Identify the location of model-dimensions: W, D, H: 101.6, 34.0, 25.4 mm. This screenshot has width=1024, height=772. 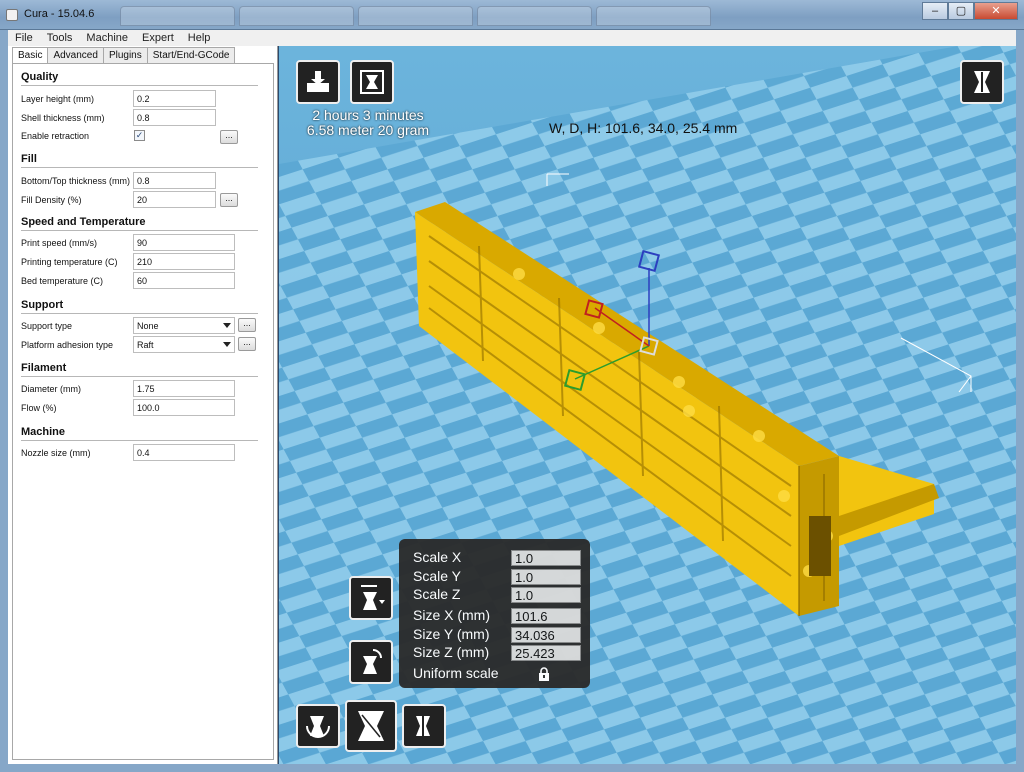
(643, 128).